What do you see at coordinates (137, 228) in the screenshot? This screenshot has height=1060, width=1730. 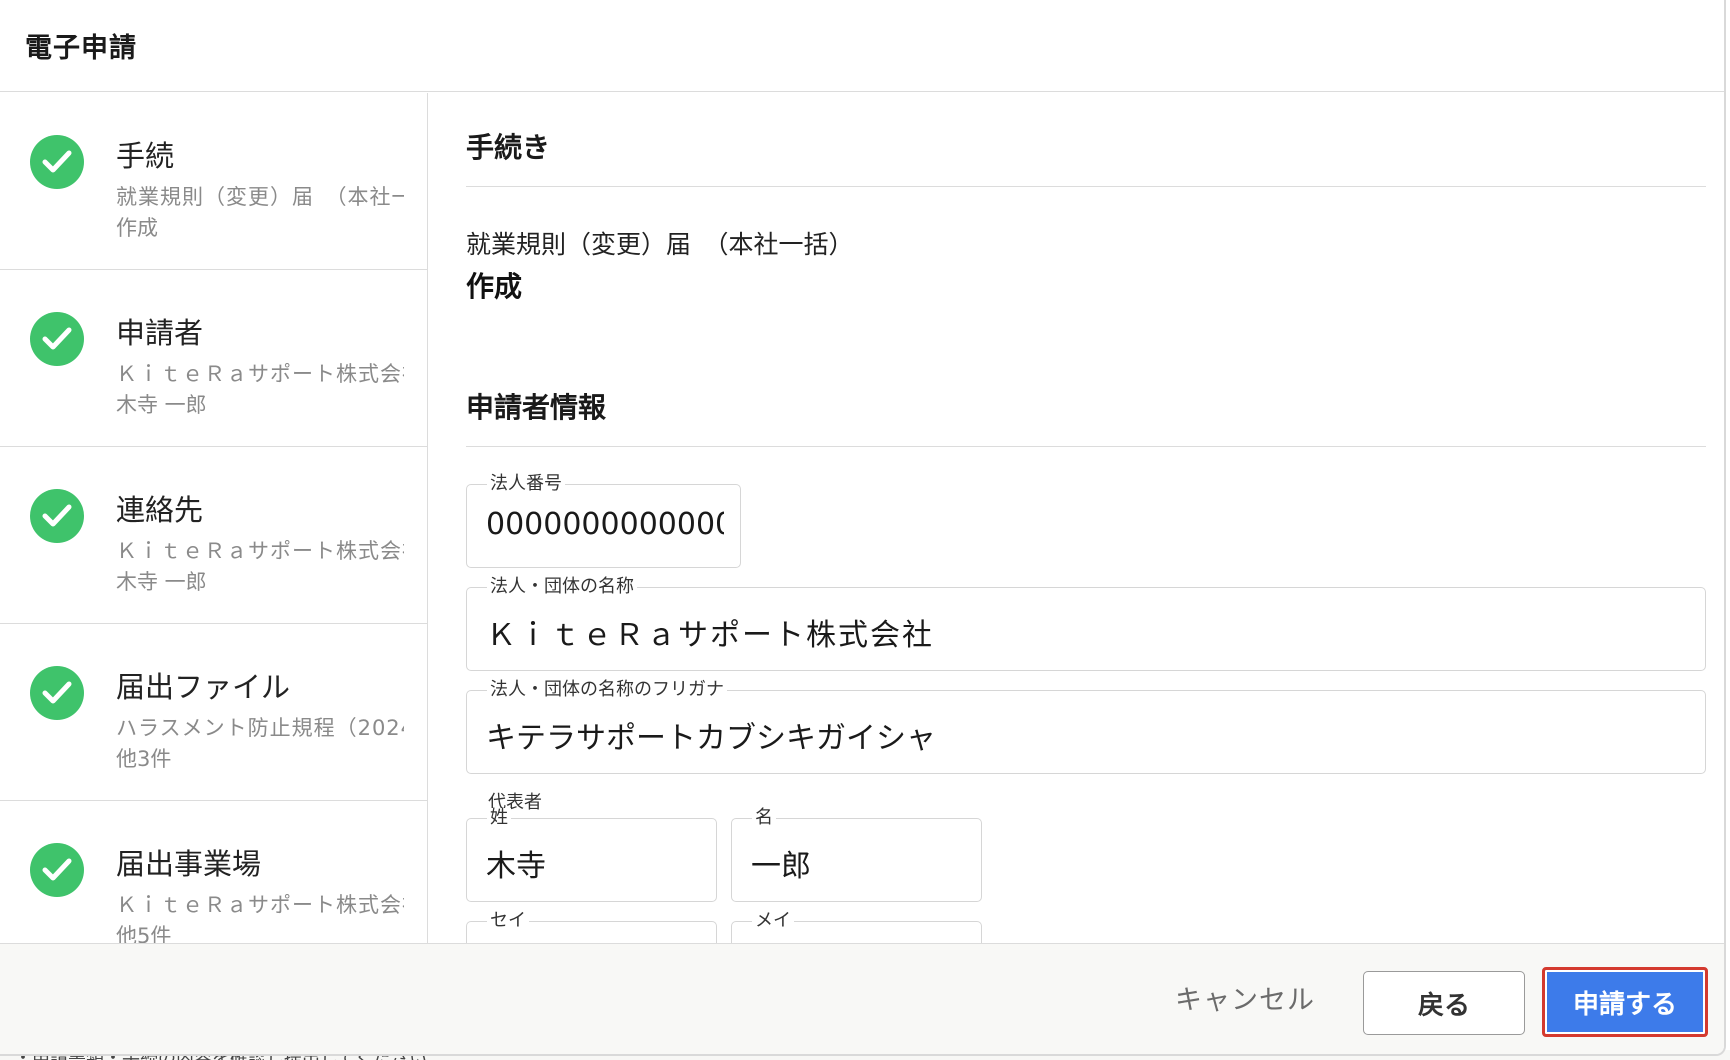 I see `step-summary-2: 作成` at bounding box center [137, 228].